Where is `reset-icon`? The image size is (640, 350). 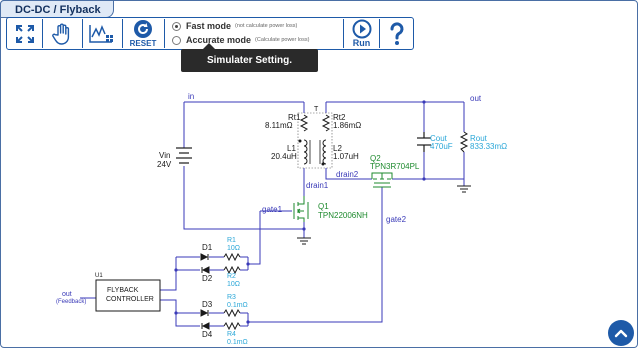 reset-icon is located at coordinates (143, 29).